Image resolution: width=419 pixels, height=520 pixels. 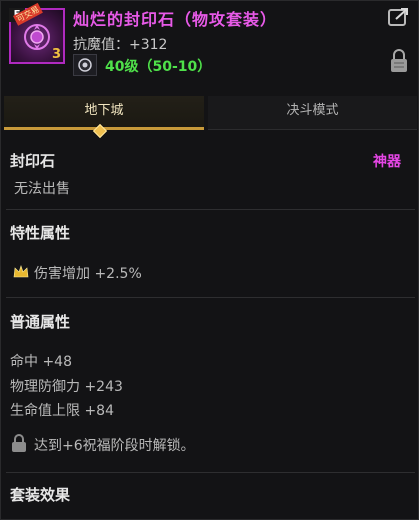 I want to click on special-attr-title: 特性属性, so click(x=40, y=233).